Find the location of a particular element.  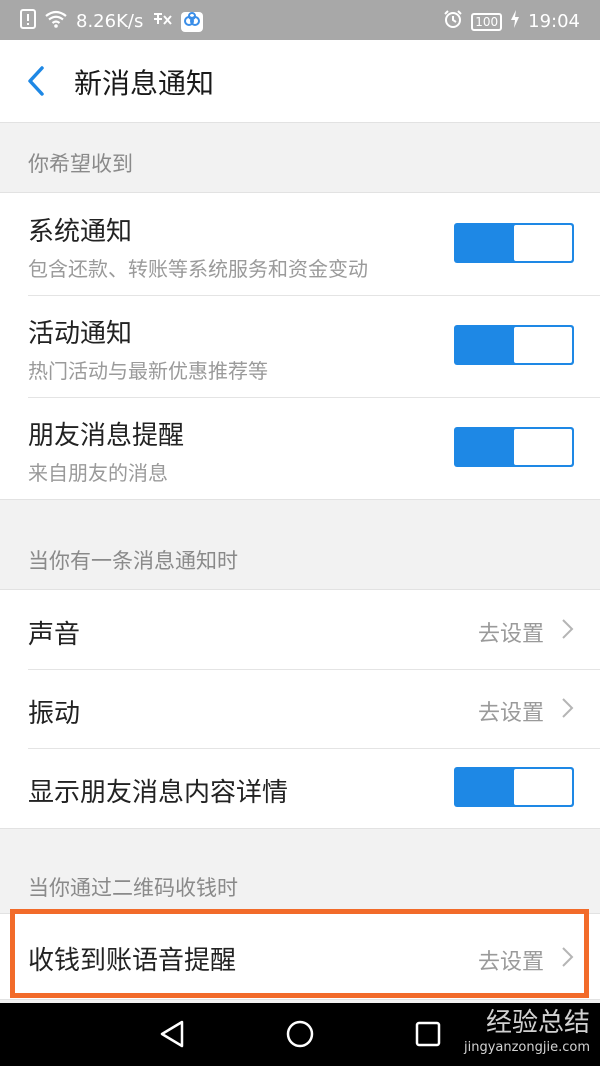

back-button is located at coordinates (38, 81).